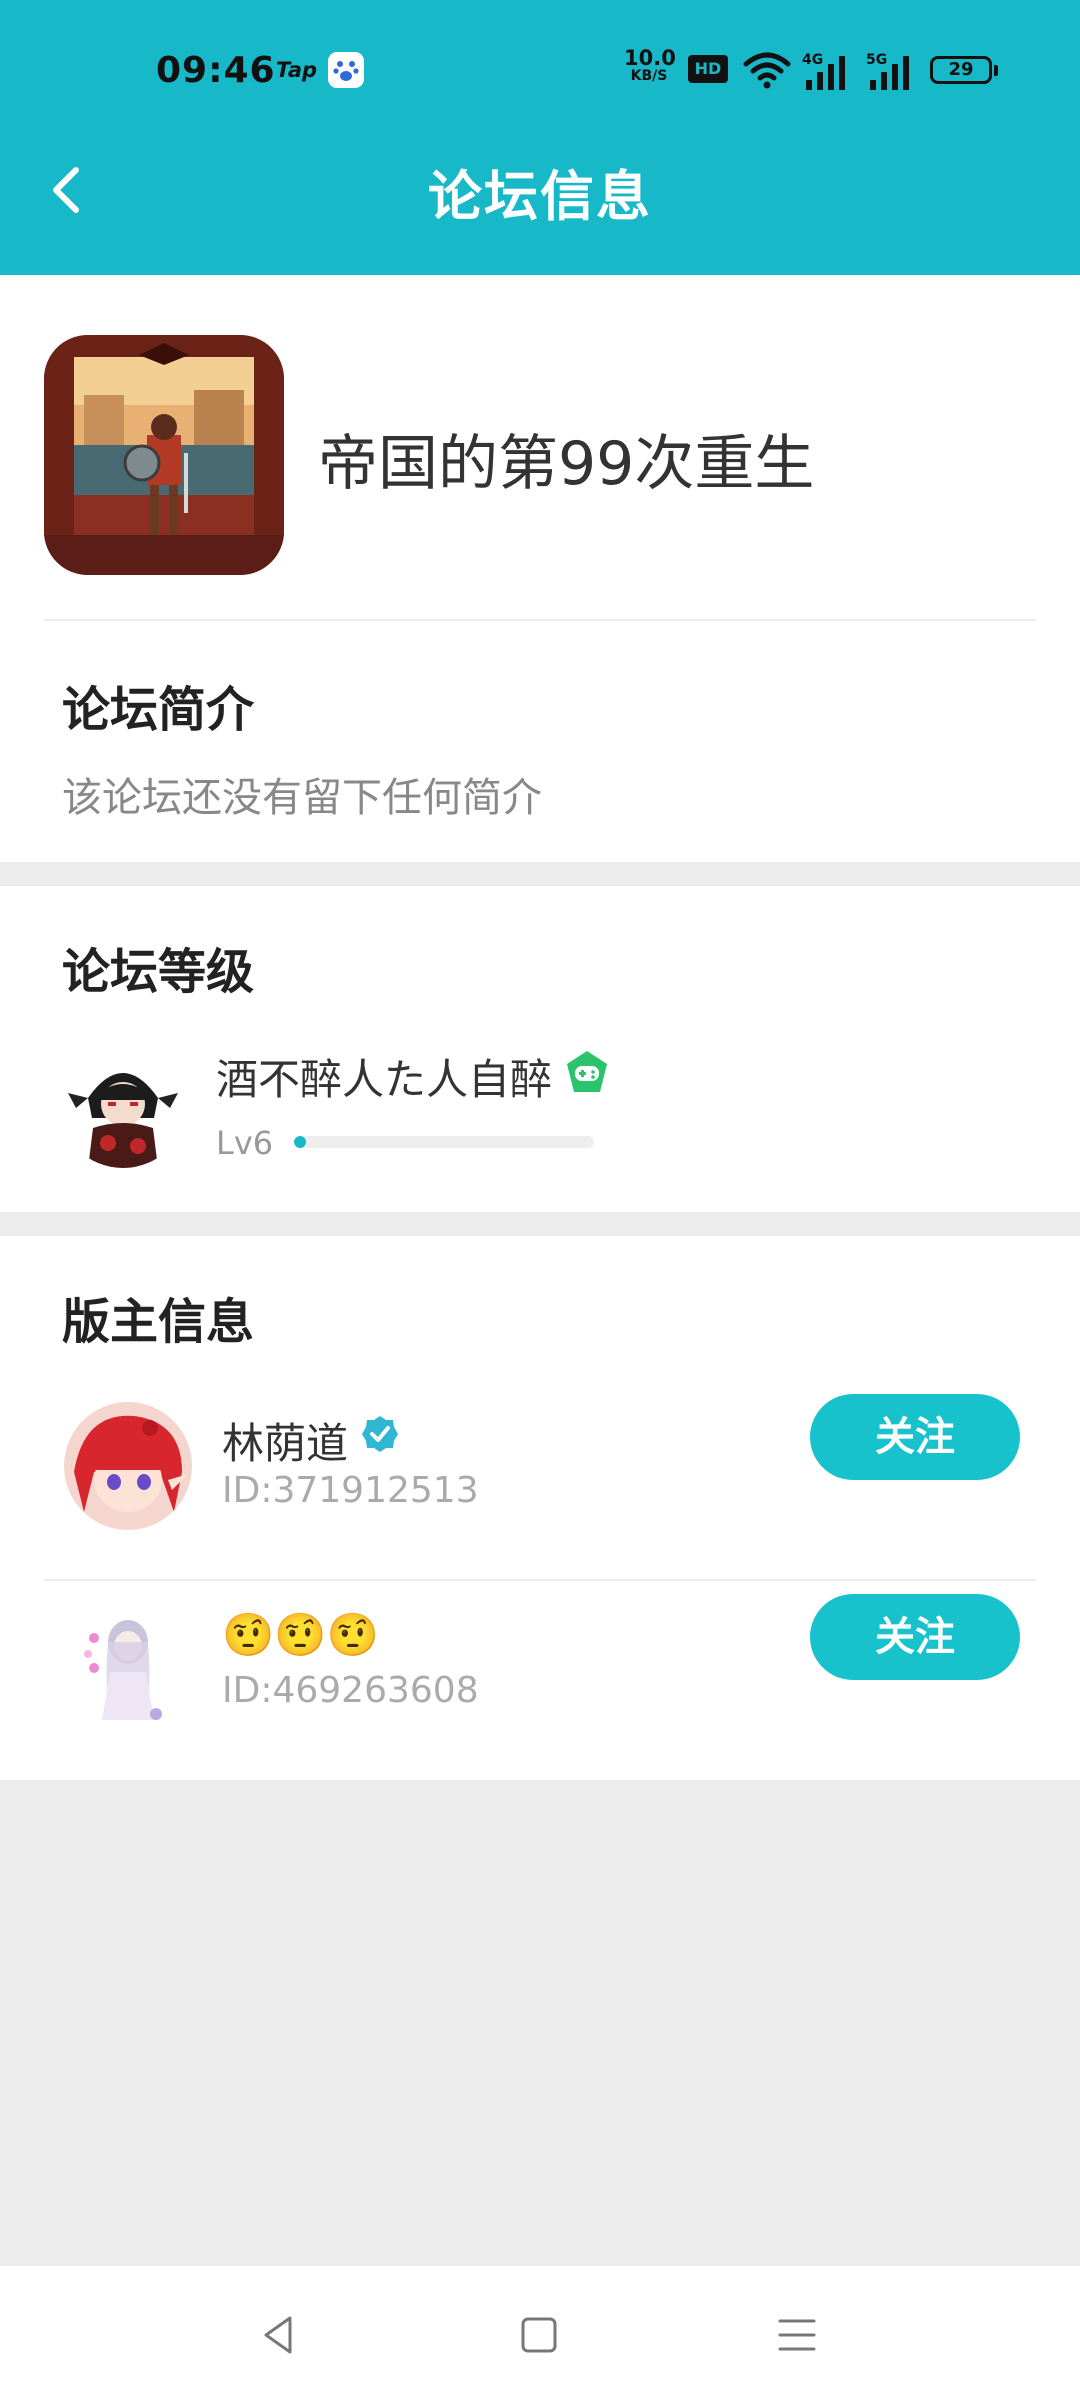  What do you see at coordinates (540, 1686) in the screenshot?
I see `list-item: 🤨🤨🤨 ID:469263608 关注` at bounding box center [540, 1686].